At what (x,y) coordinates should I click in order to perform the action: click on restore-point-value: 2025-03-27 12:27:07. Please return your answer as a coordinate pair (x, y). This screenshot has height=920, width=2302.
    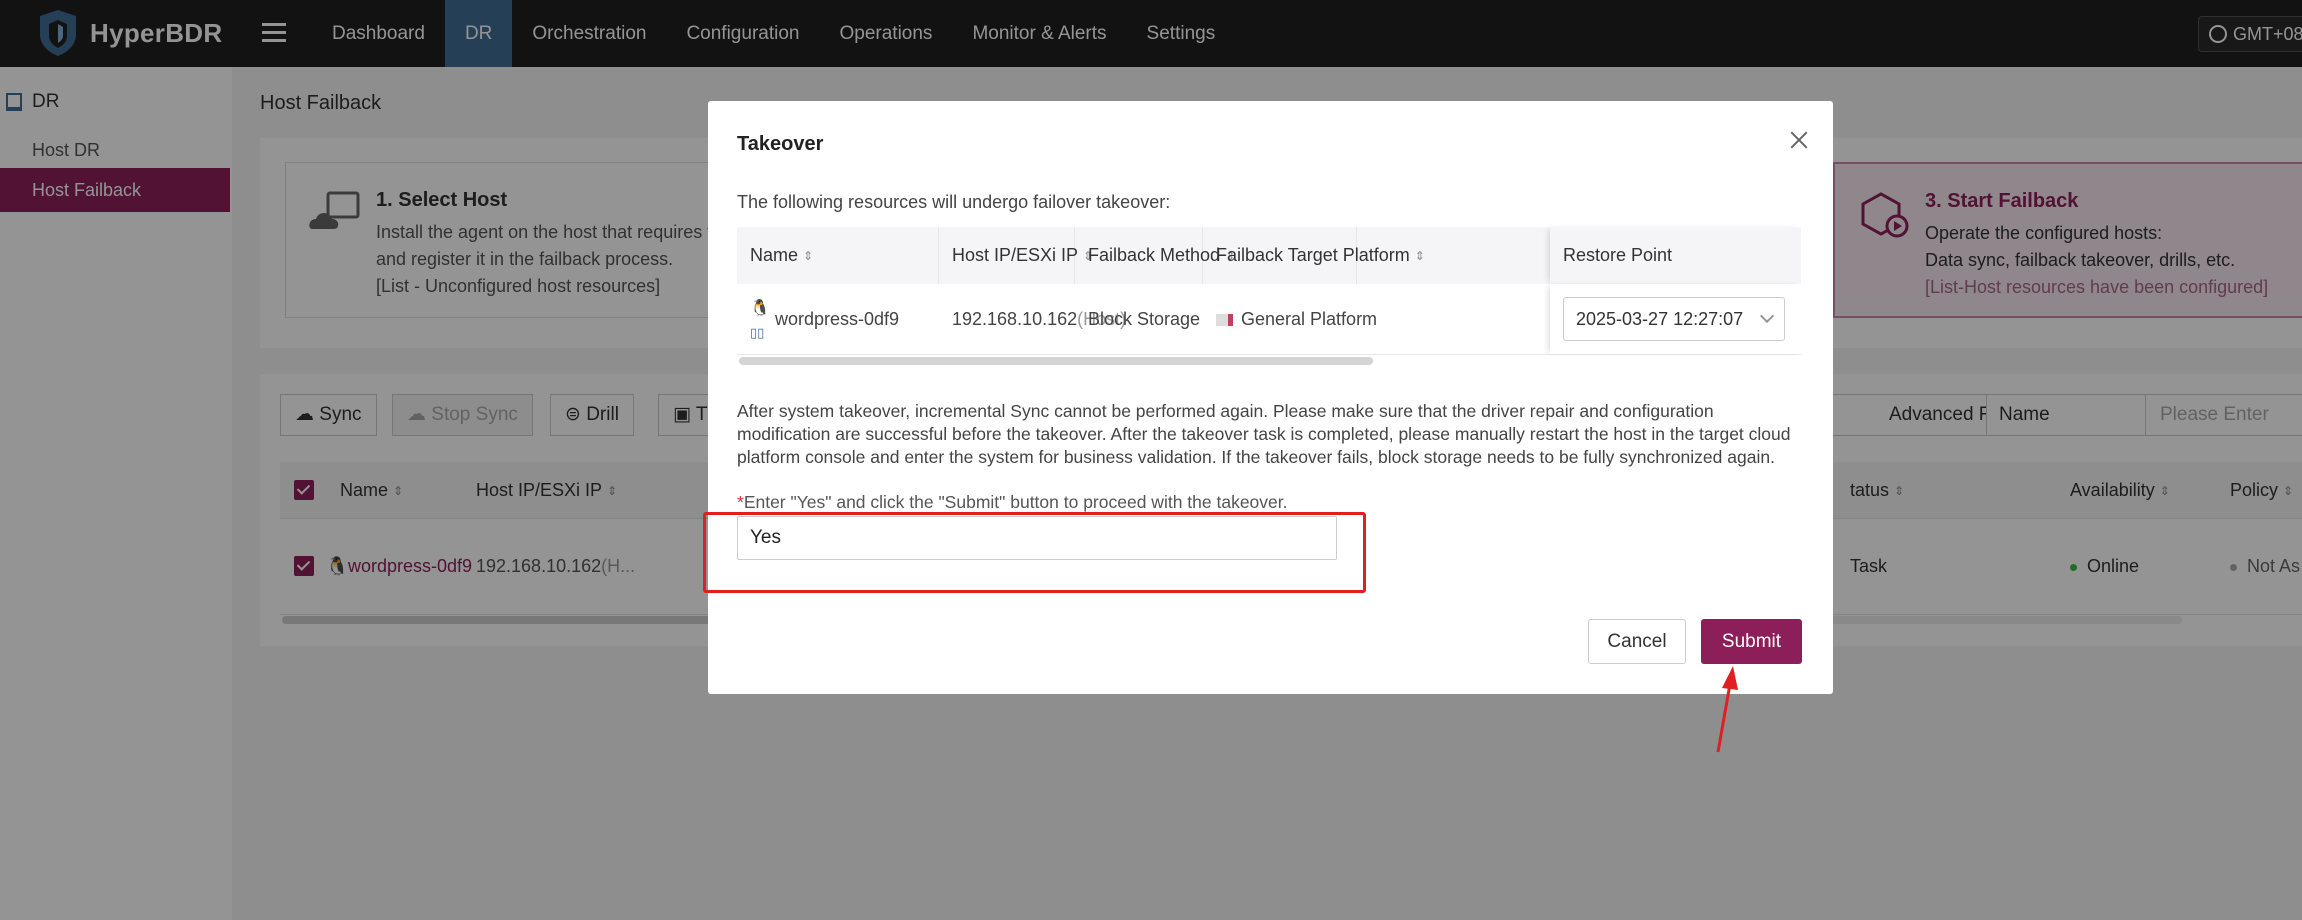
    Looking at the image, I should click on (1660, 319).